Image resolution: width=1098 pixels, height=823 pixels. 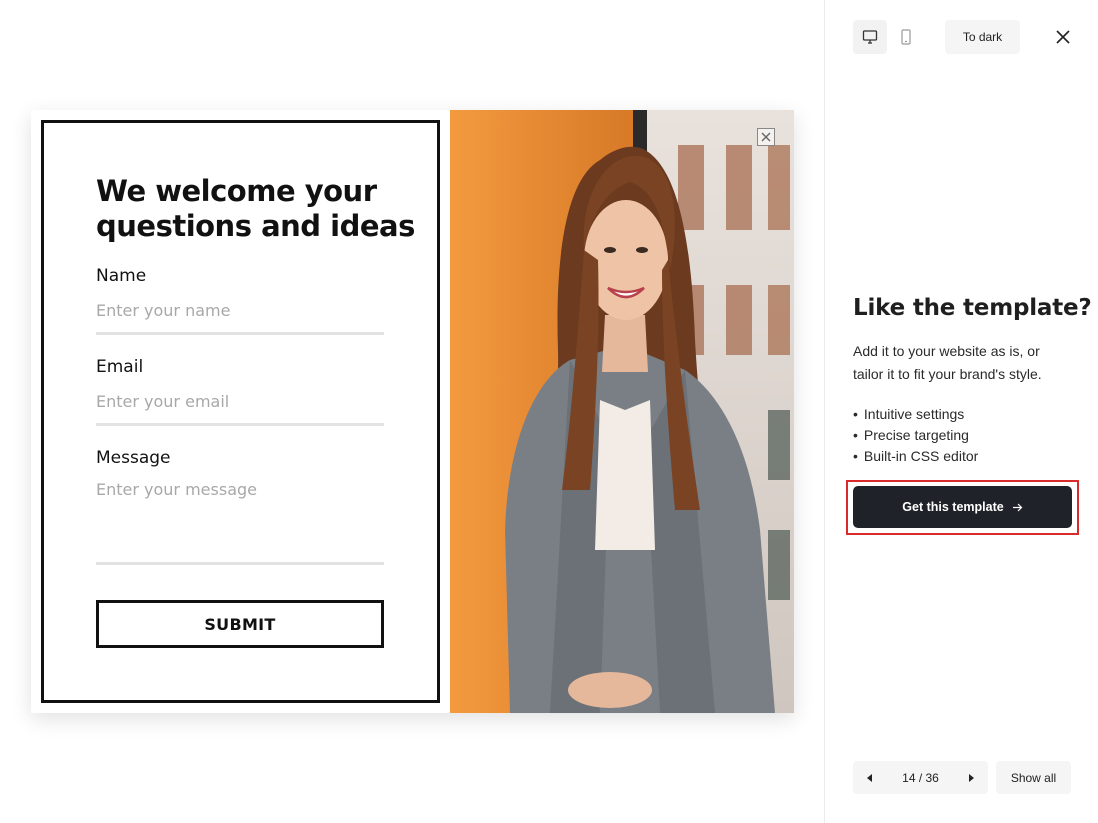 What do you see at coordinates (240, 624) in the screenshot?
I see `submit-button: SUBMIT` at bounding box center [240, 624].